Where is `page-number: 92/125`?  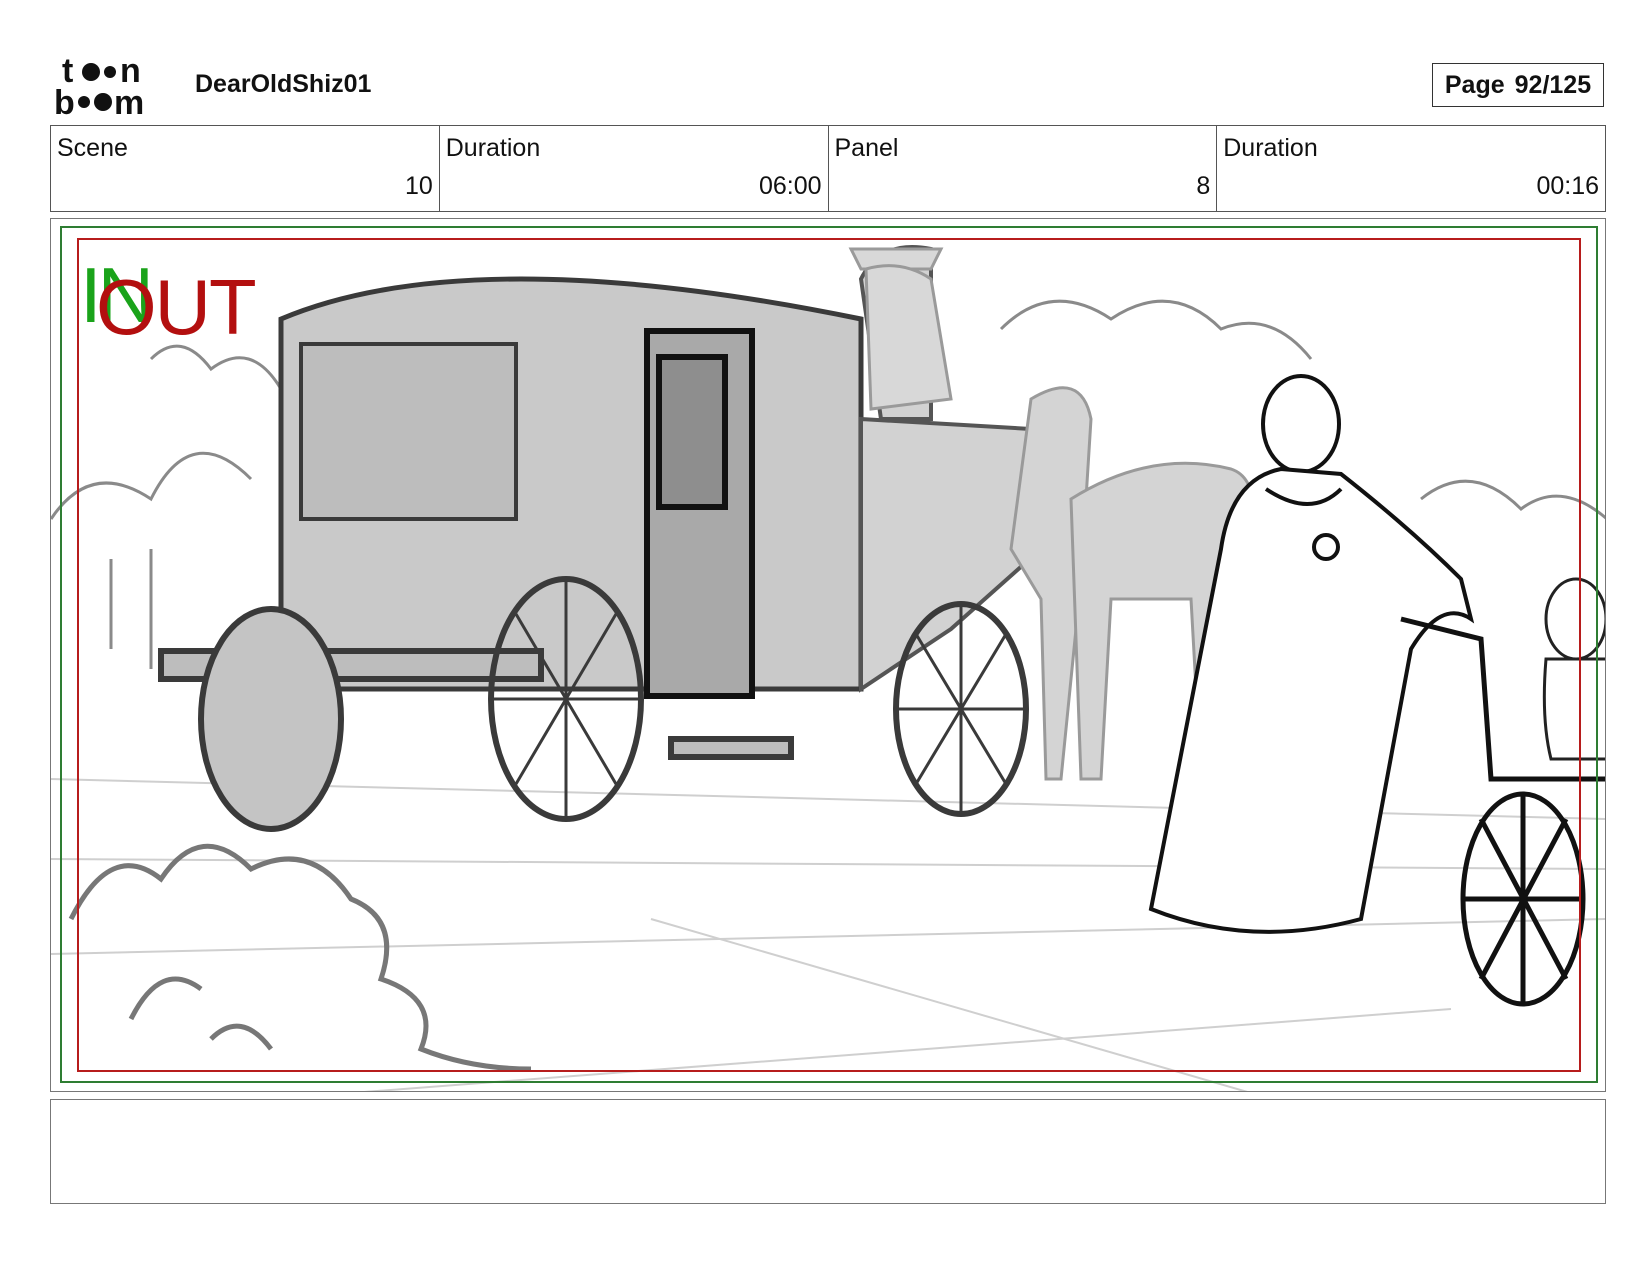 page-number: 92/125 is located at coordinates (1553, 84).